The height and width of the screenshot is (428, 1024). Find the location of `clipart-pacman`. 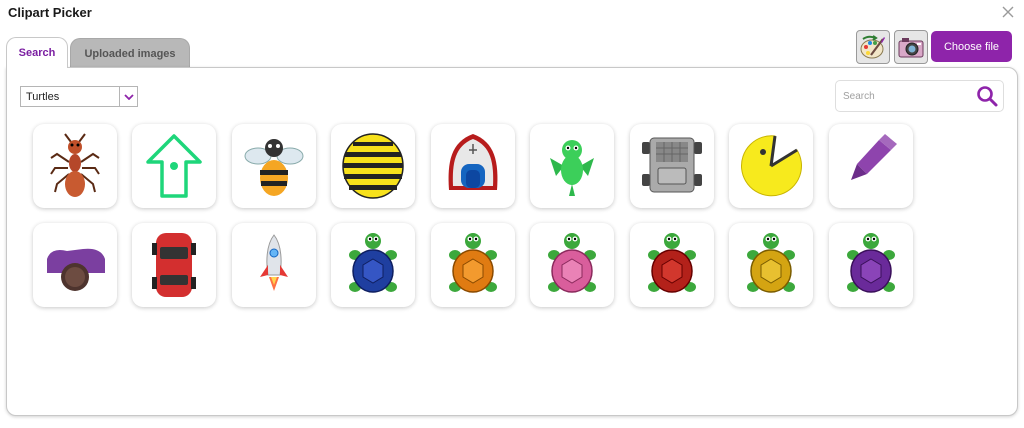

clipart-pacman is located at coordinates (771, 166).